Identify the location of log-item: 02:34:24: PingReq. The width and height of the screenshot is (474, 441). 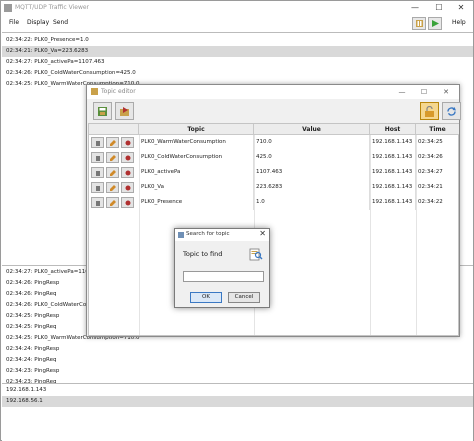
(237, 360).